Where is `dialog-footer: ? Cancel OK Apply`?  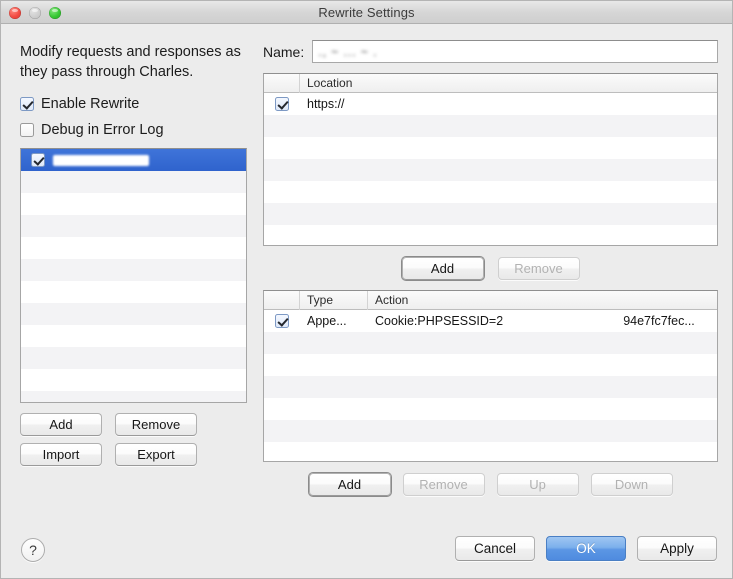
dialog-footer: ? Cancel OK Apply is located at coordinates (366, 552).